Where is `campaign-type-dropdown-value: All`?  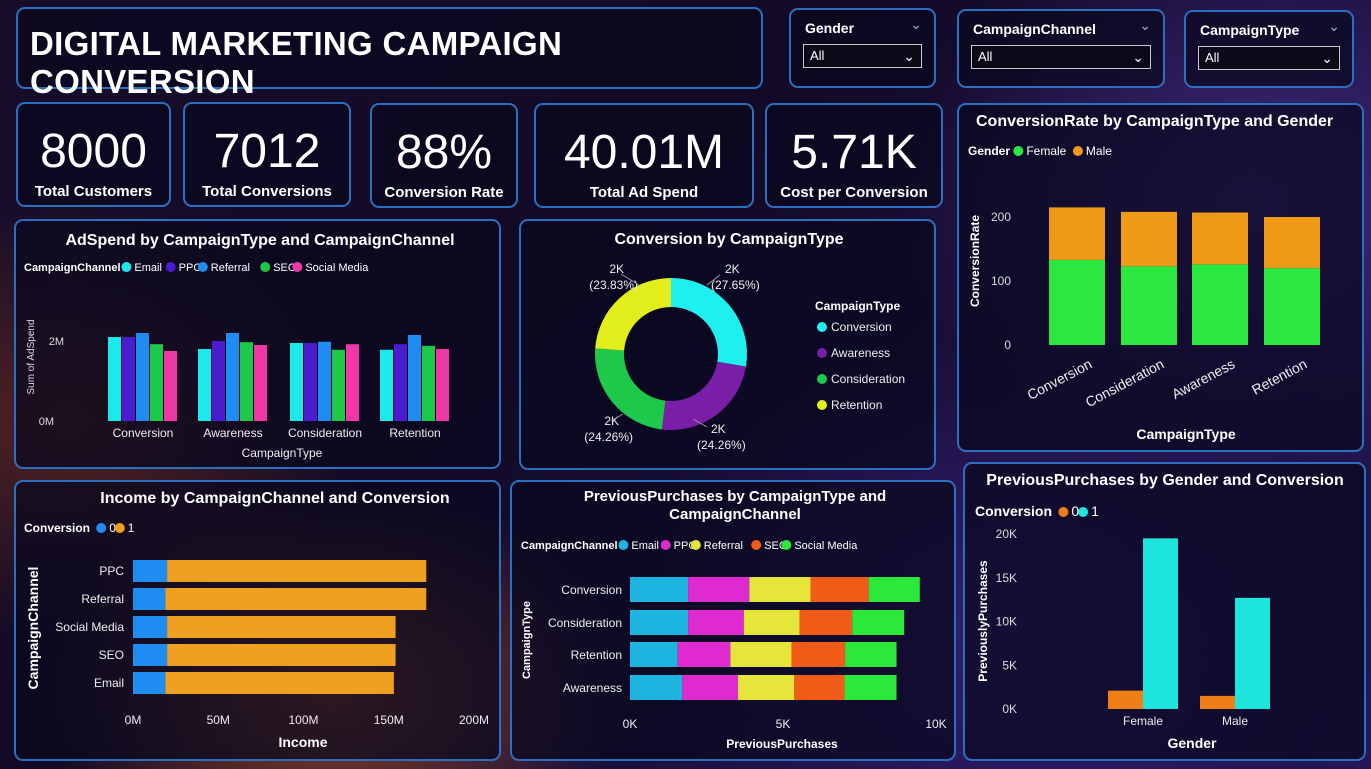 campaign-type-dropdown-value: All is located at coordinates (1212, 57).